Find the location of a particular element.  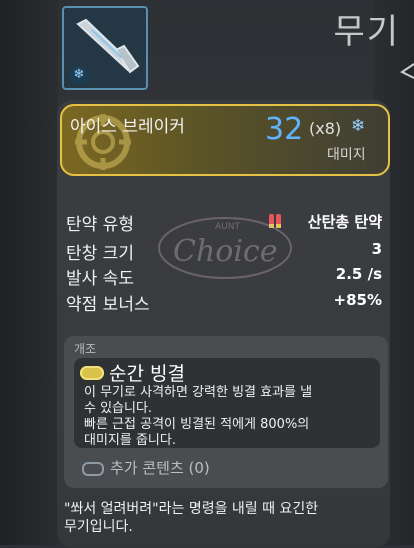

mod-description-line: 이 무기로 사격하면 강력한 빙결 효과를 낼 is located at coordinates (198, 392).